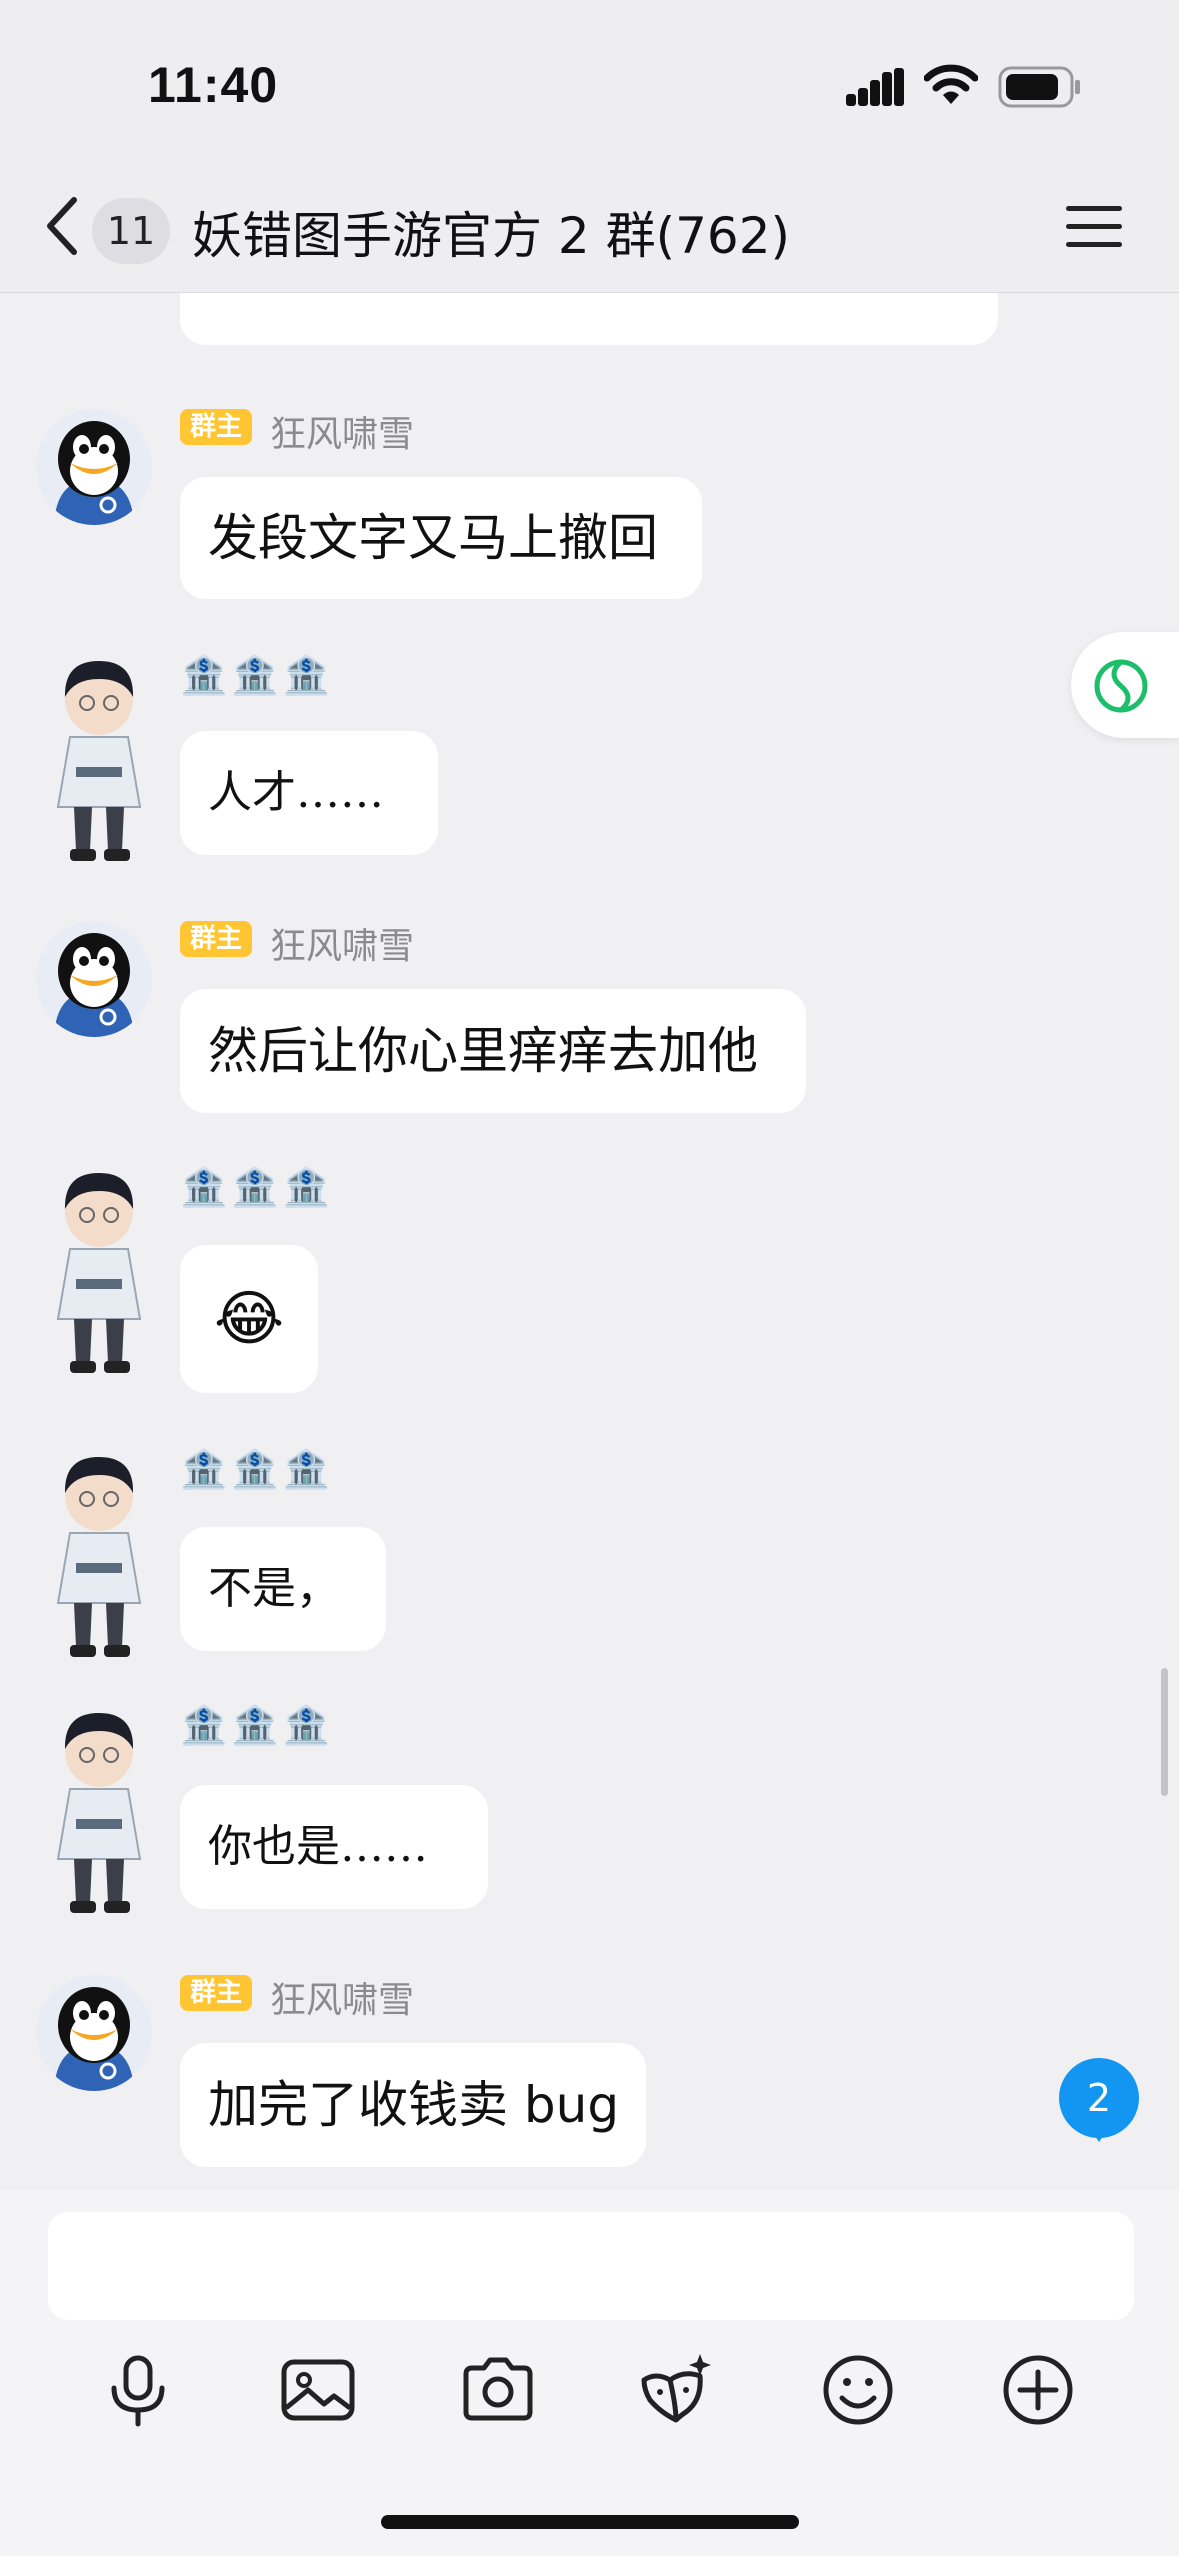  I want to click on message-text: 发段文字又马上撤回, so click(433, 538).